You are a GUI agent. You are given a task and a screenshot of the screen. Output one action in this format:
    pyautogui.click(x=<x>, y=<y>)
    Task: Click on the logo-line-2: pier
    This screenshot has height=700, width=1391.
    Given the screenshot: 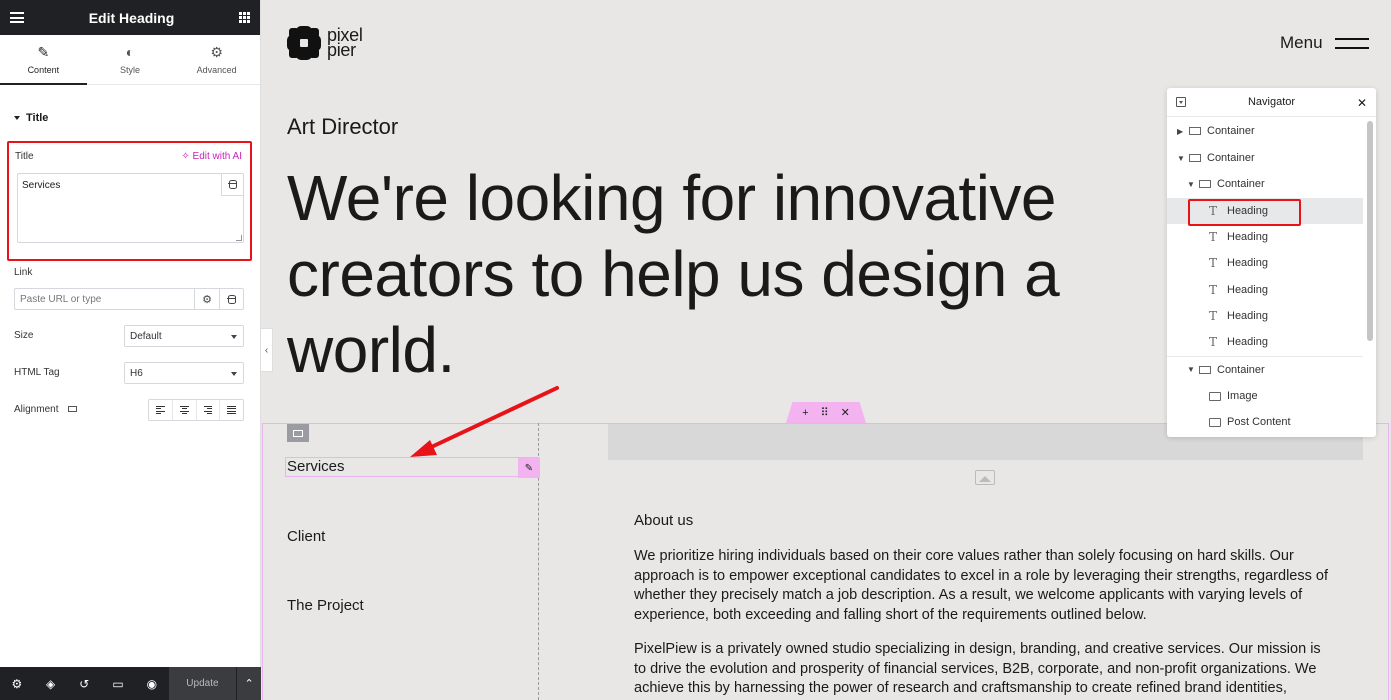 What is the action you would take?
    pyautogui.click(x=341, y=50)
    